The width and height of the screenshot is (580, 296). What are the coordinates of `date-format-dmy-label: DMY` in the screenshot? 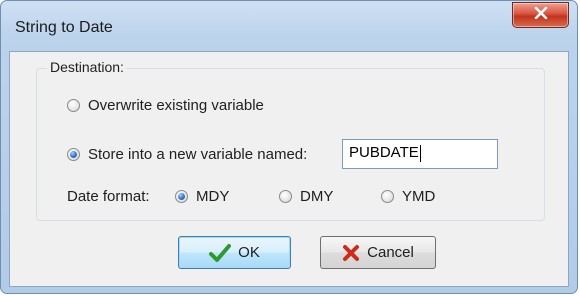 It's located at (317, 196).